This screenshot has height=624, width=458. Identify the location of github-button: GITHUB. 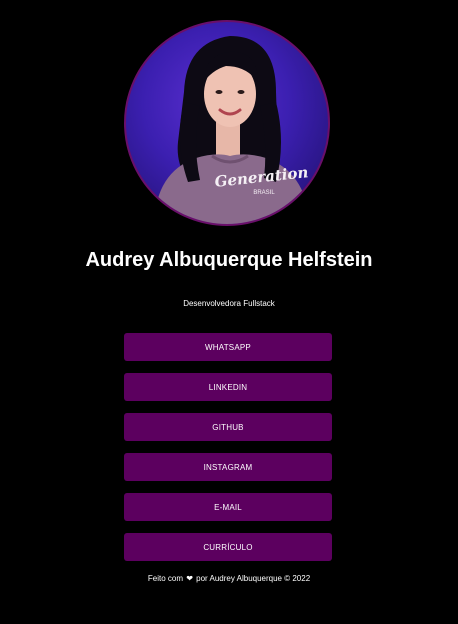
(228, 427).